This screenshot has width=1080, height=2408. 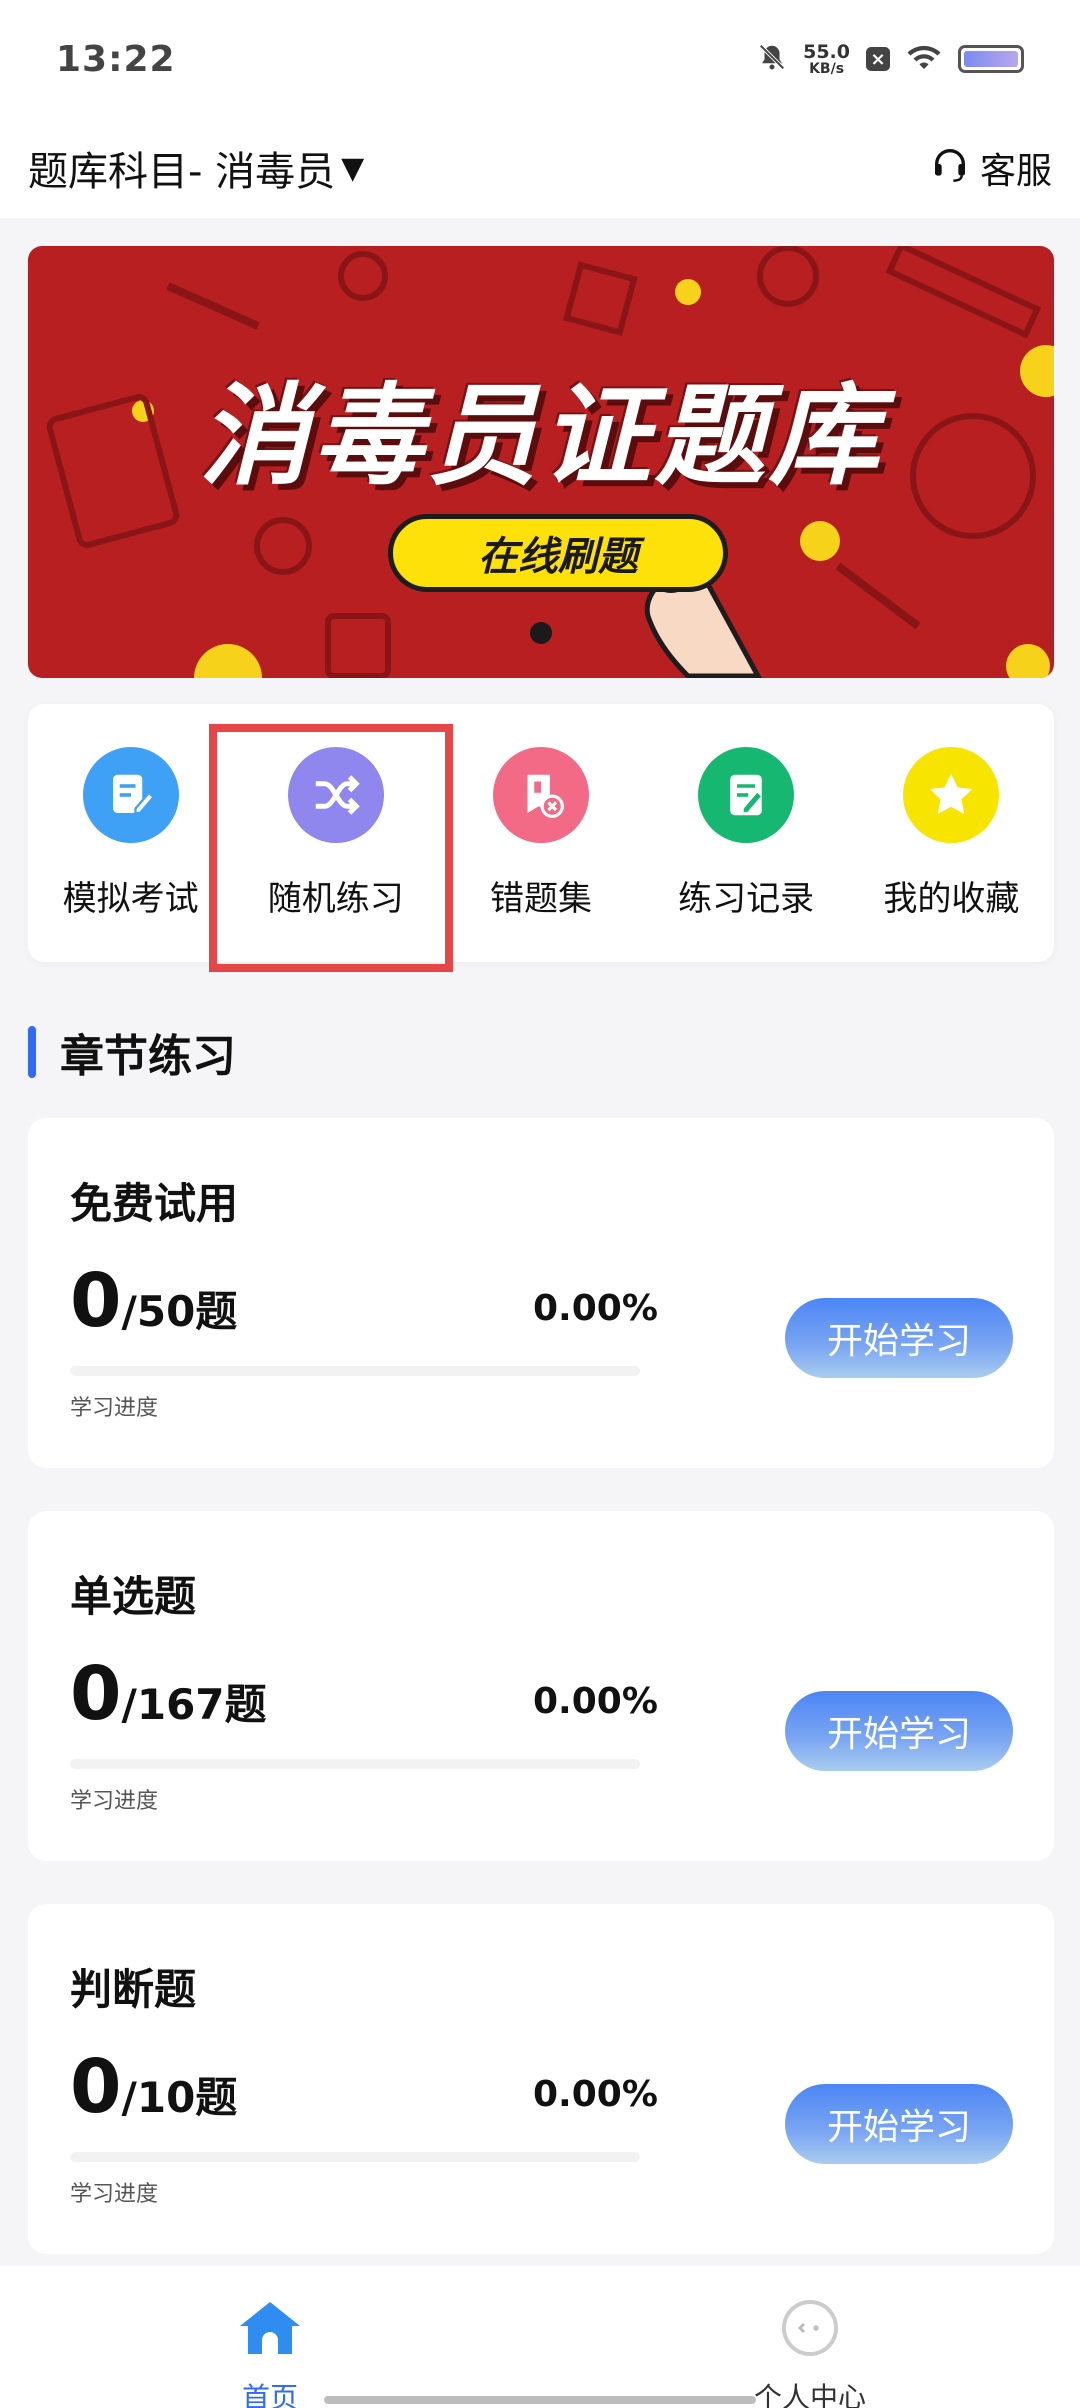 What do you see at coordinates (182, 172) in the screenshot?
I see `subject-title: 题库科目- 消毒员` at bounding box center [182, 172].